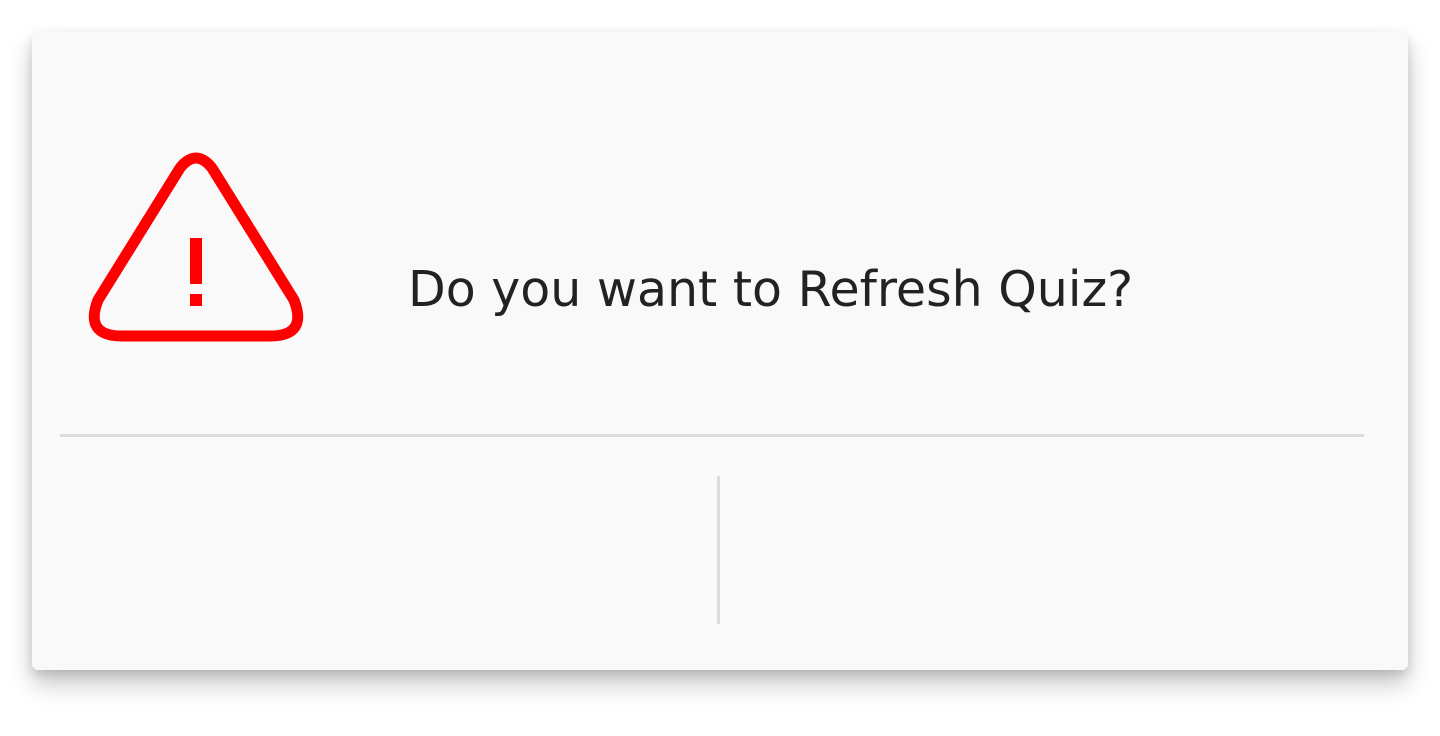 Image resolution: width=1440 pixels, height=736 pixels. Describe the element at coordinates (771, 289) in the screenshot. I see `dialog-message: Do you want to Refresh Quiz?` at that location.